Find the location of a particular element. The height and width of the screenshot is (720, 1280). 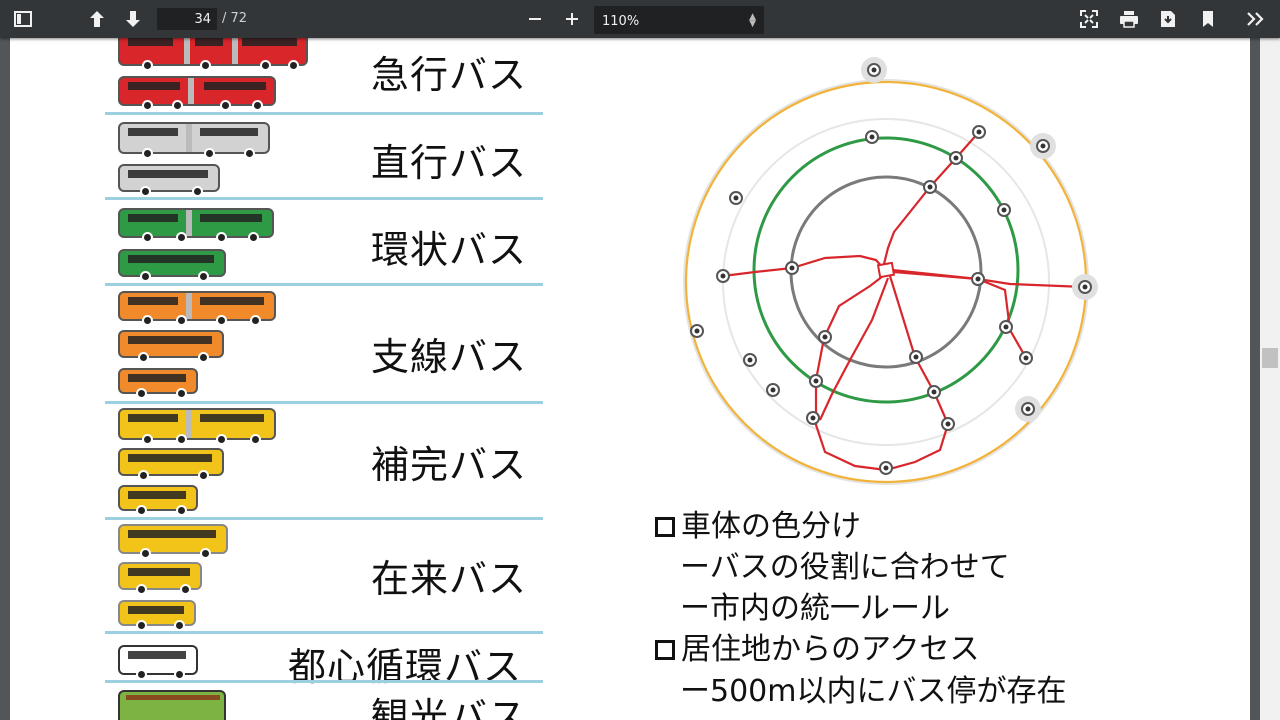

page-number-input is located at coordinates (187, 19).